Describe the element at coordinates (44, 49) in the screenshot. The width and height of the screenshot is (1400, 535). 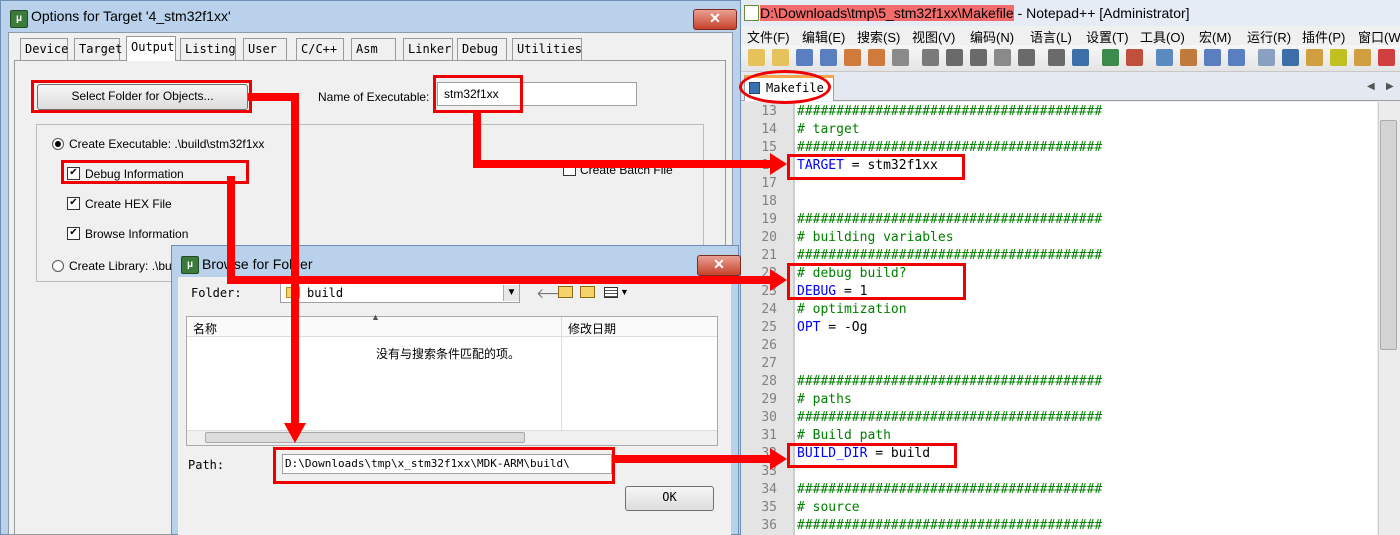
I see `tab-device: Device` at that location.